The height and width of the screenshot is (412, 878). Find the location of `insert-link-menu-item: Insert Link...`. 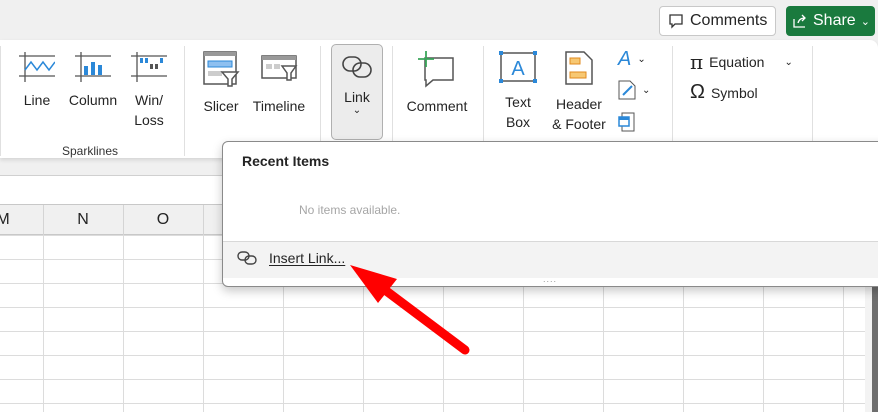

insert-link-menu-item: Insert Link... is located at coordinates (291, 258).